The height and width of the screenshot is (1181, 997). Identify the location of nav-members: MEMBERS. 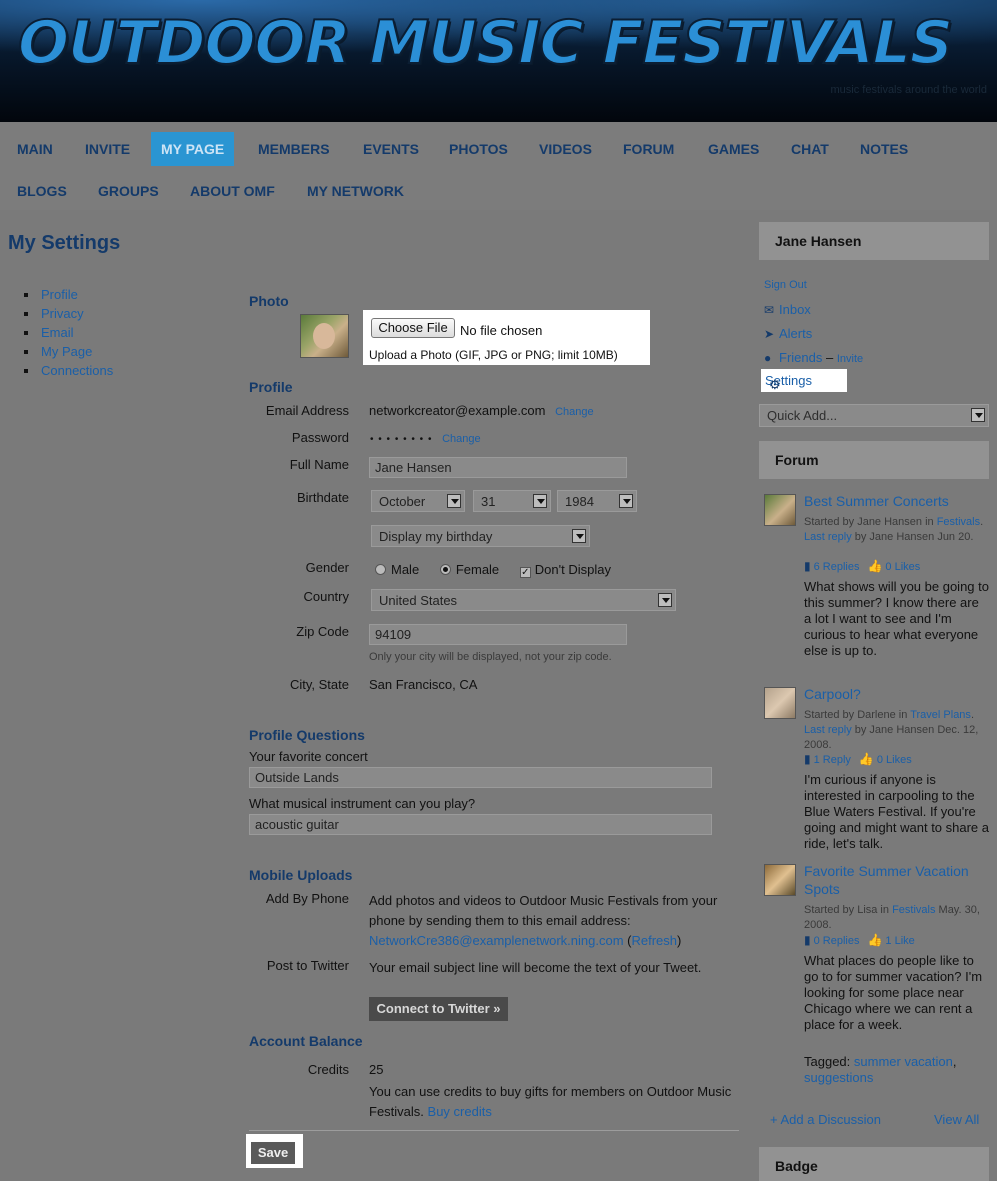
(294, 149).